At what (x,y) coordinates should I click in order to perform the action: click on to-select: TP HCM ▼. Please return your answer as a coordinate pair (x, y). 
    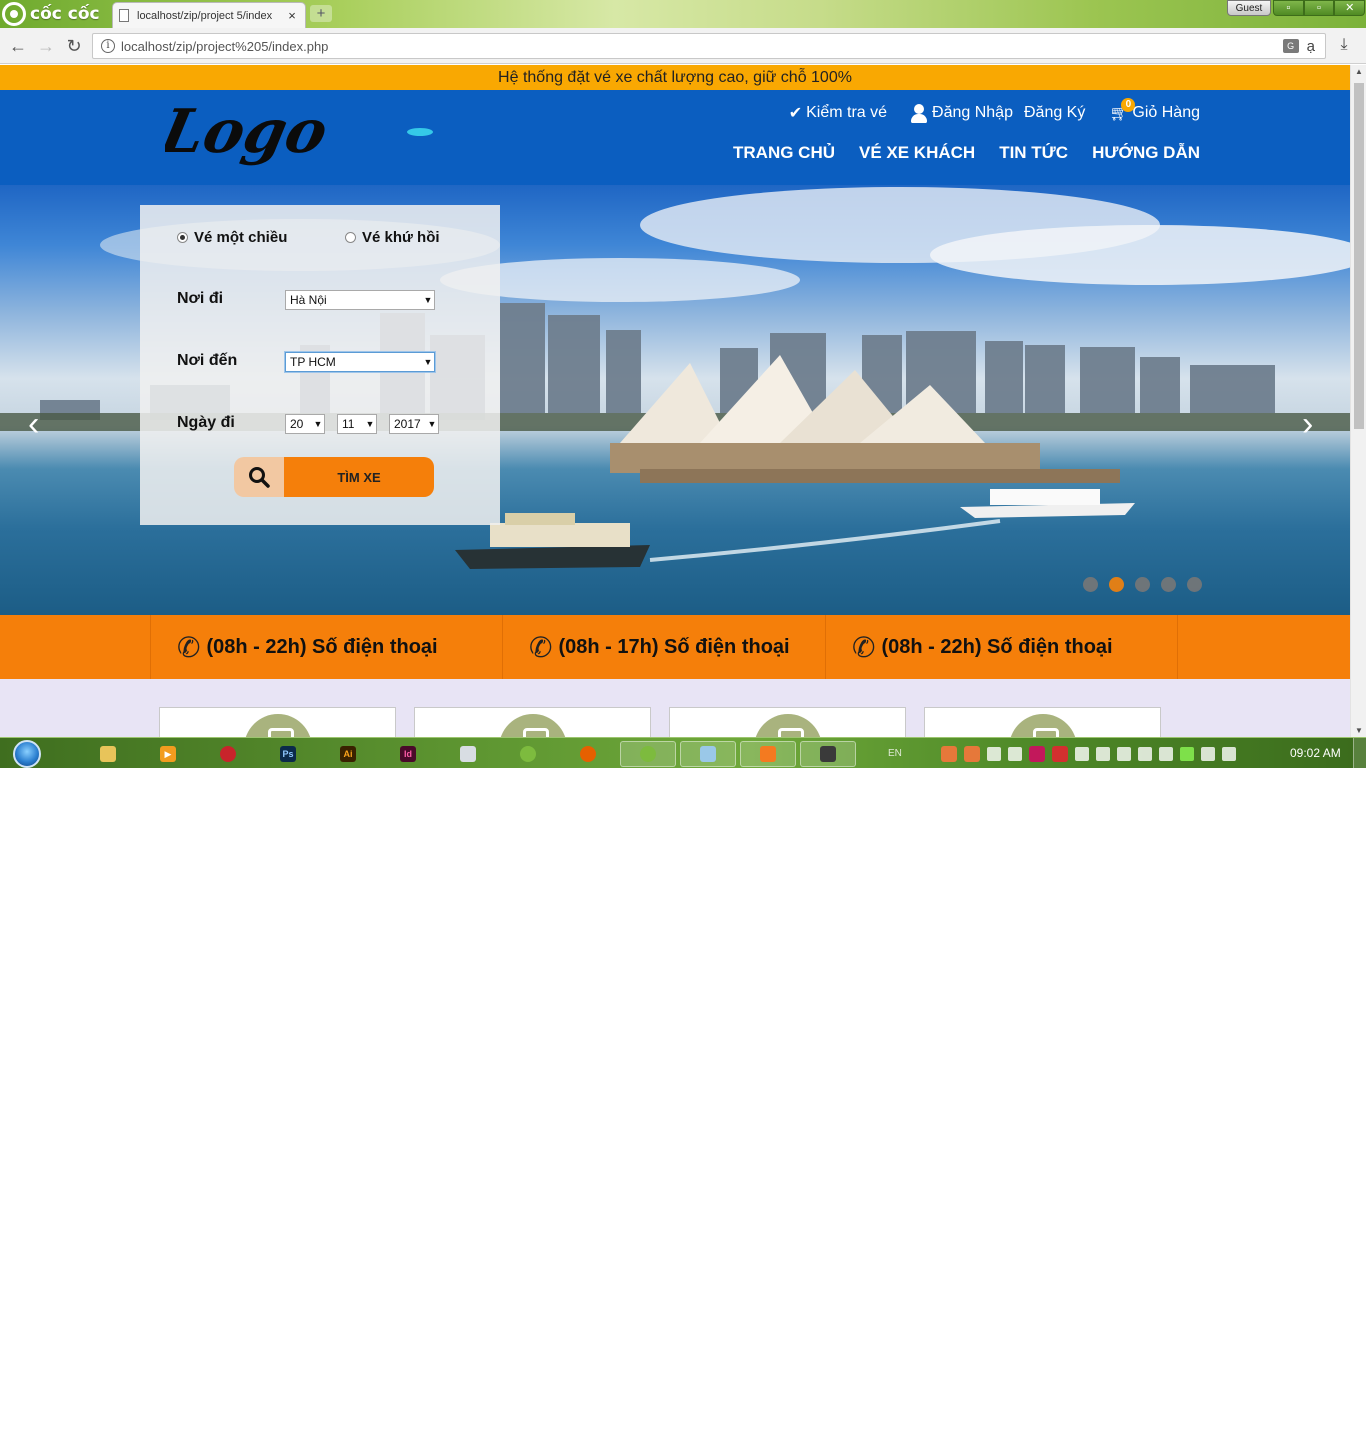
    Looking at the image, I should click on (360, 362).